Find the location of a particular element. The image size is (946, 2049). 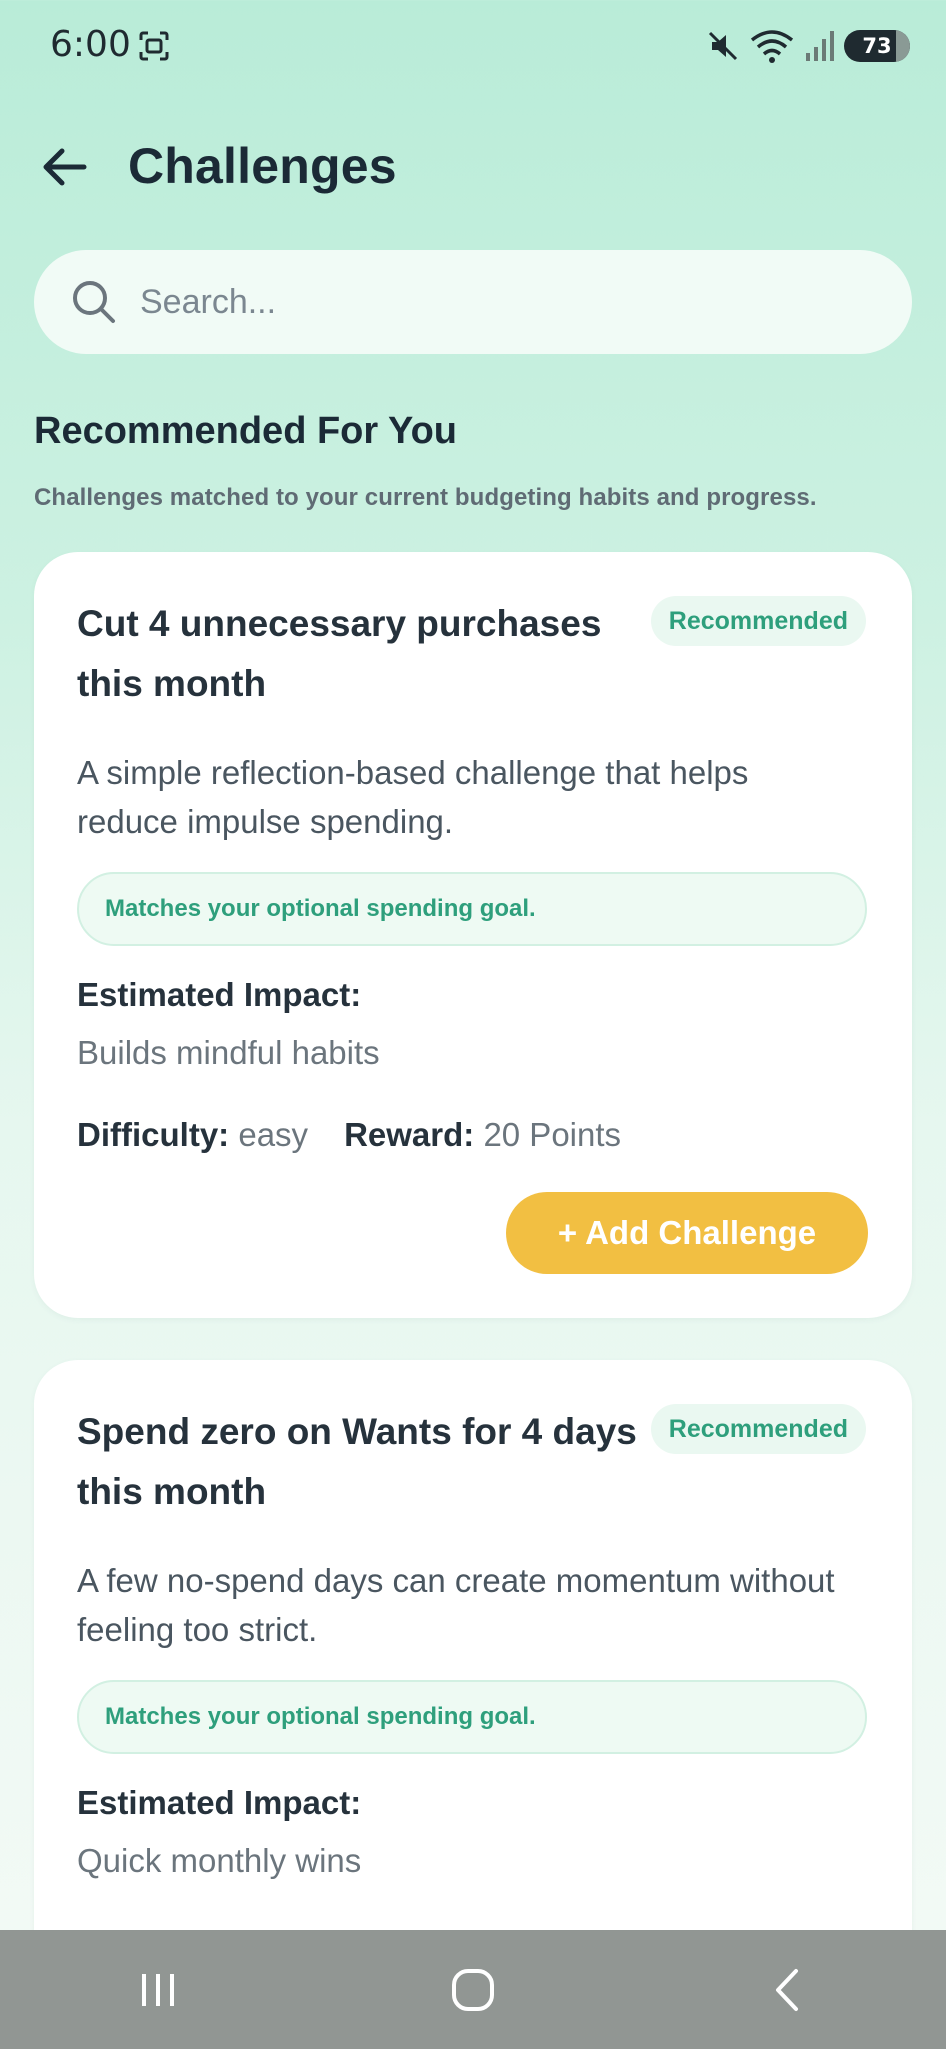

screenshot-icon is located at coordinates (154, 46).